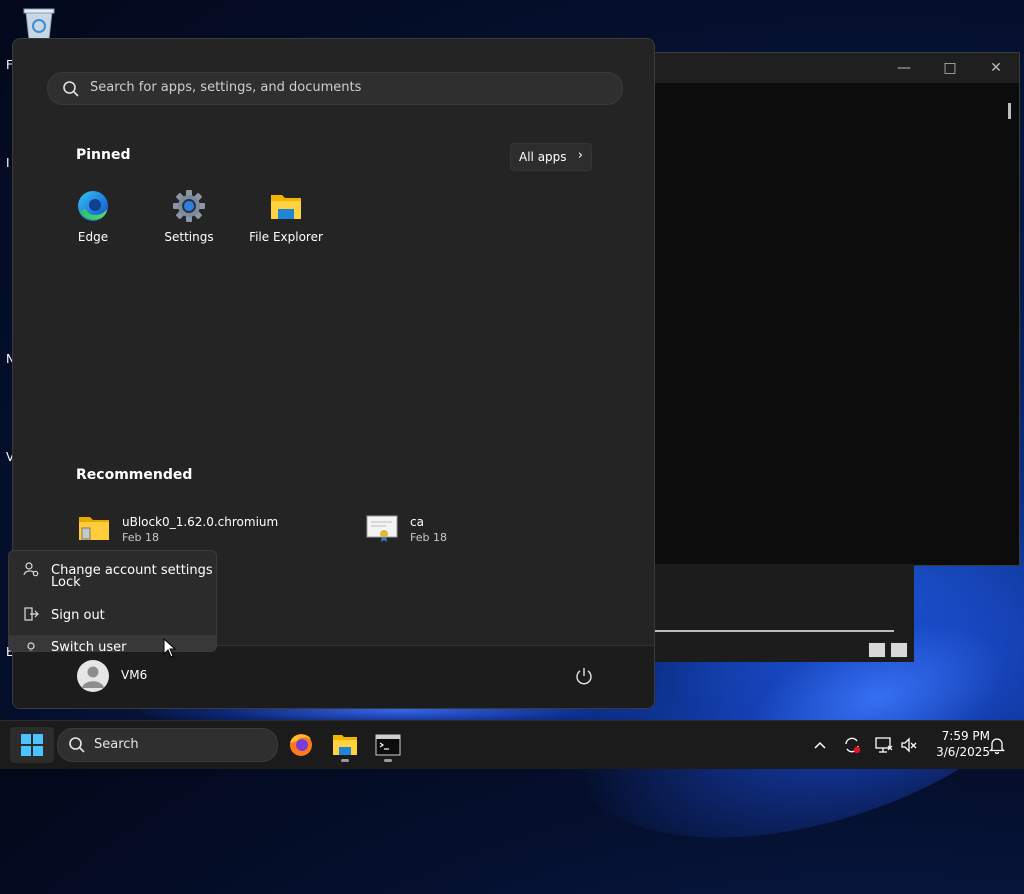 Image resolution: width=1024 pixels, height=894 pixels. Describe the element at coordinates (134, 675) in the screenshot. I see `user-name: VM6` at that location.